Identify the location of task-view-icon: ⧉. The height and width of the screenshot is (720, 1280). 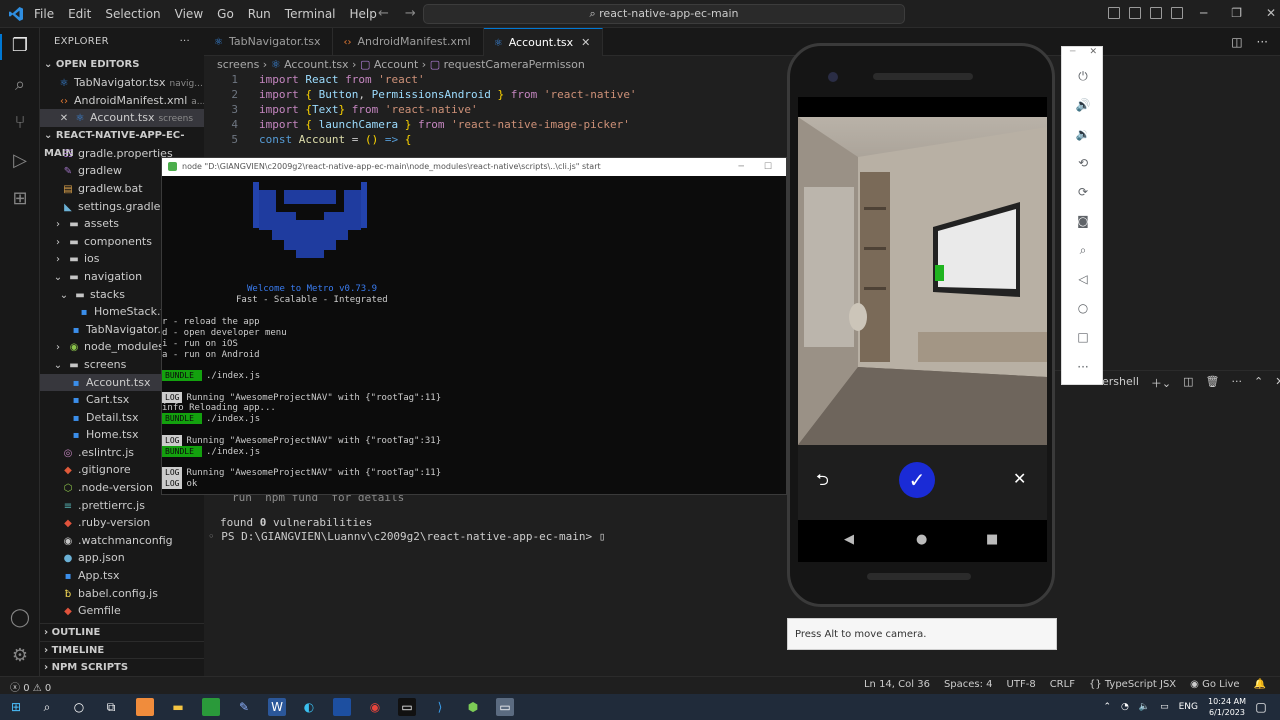
(111, 707).